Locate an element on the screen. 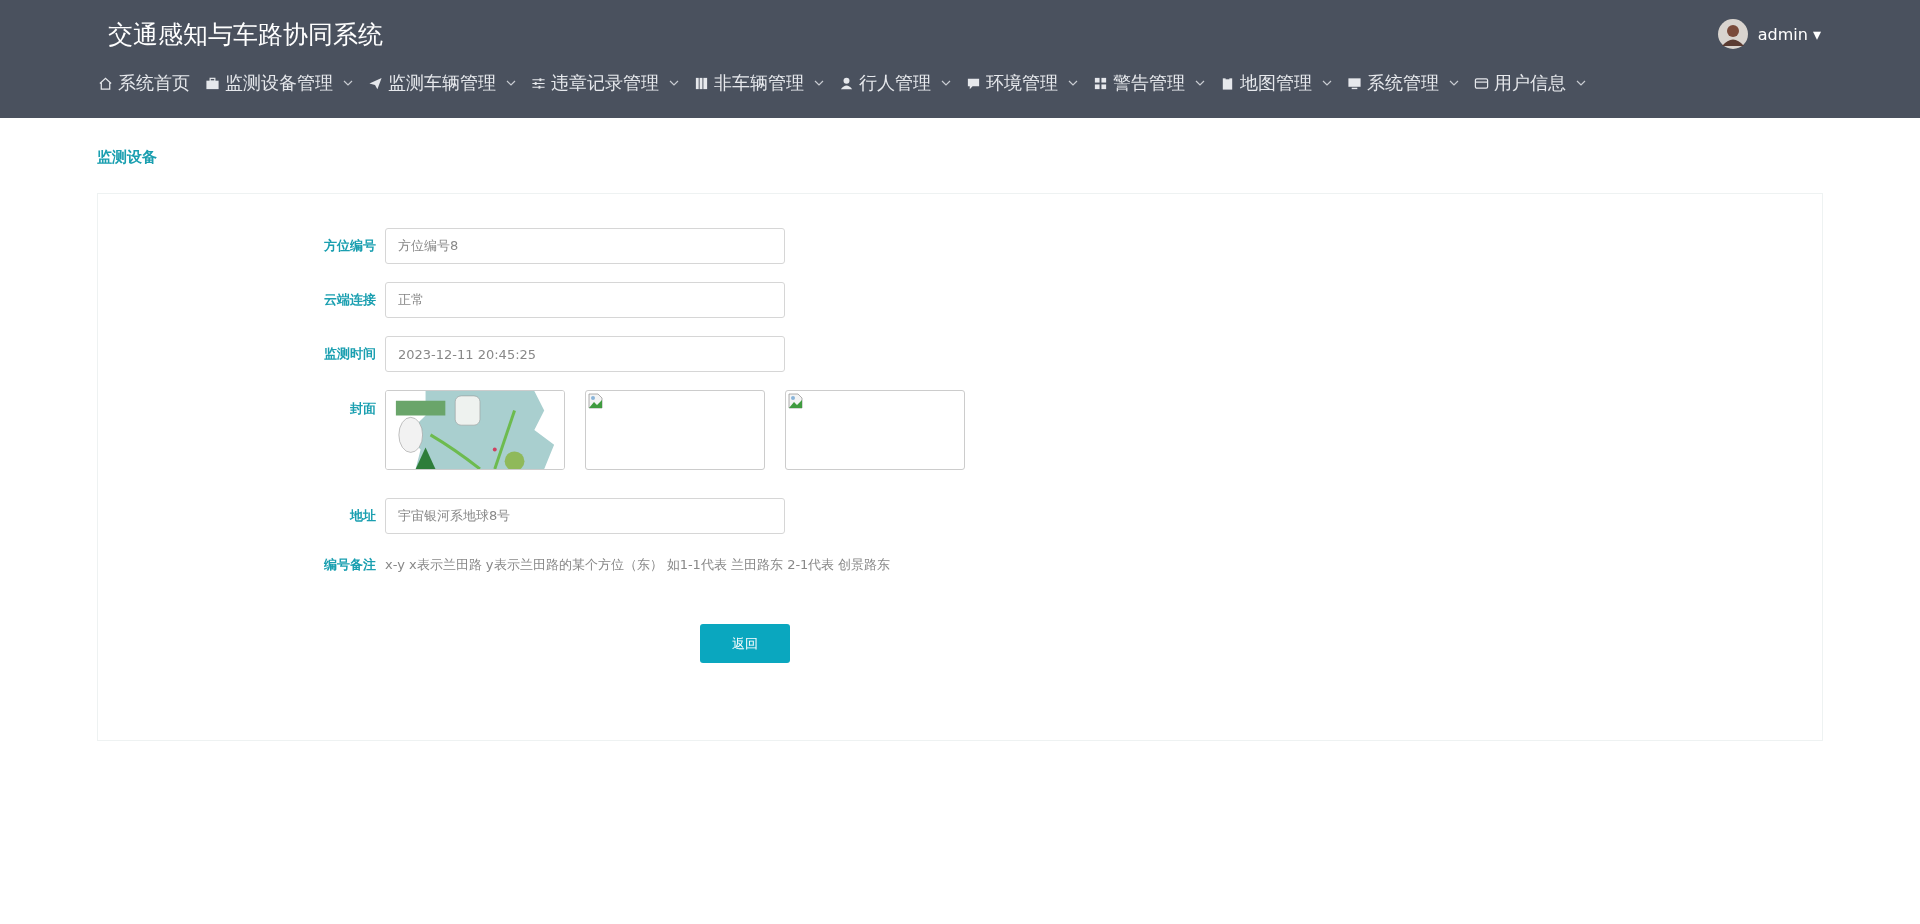 Image resolution: width=1920 pixels, height=924 pixels. input-field: 2023-12-11 20:45:25 is located at coordinates (585, 354).